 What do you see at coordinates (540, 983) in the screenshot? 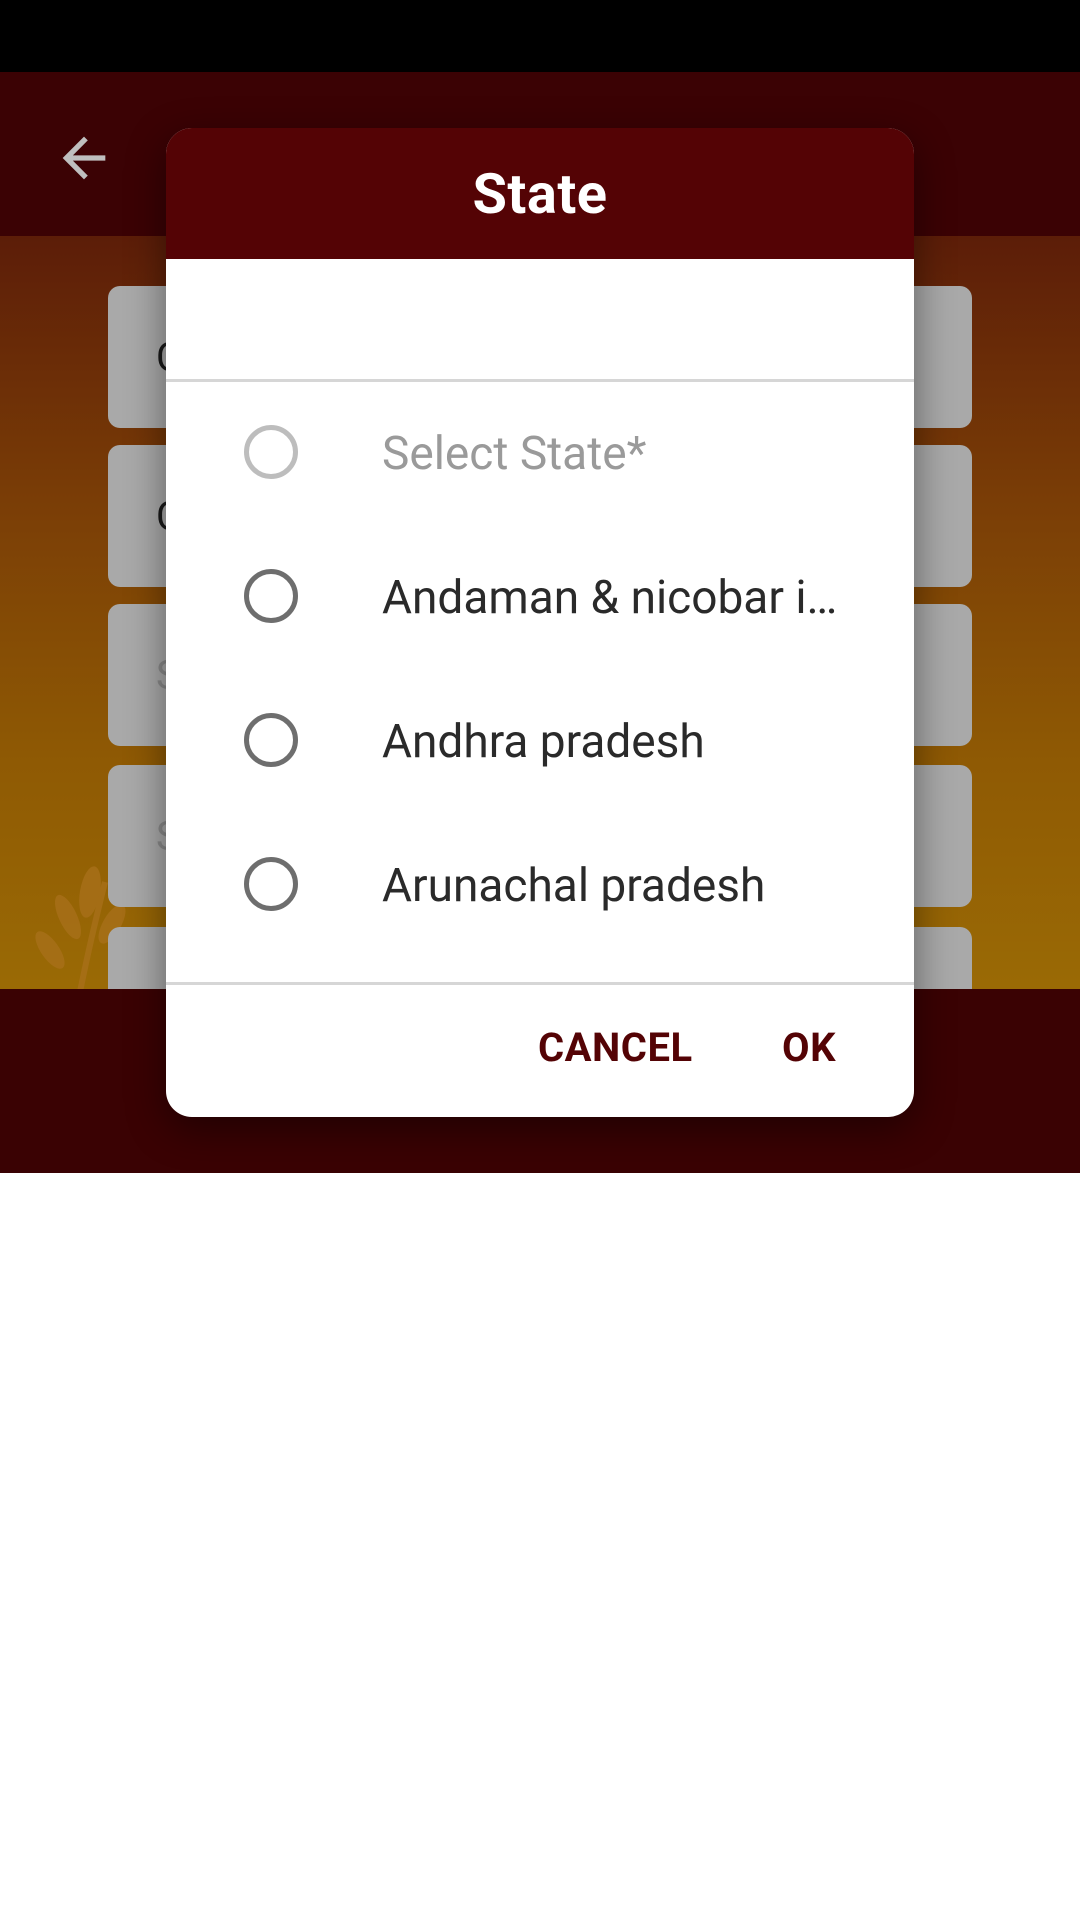
I see `actions-divider` at bounding box center [540, 983].